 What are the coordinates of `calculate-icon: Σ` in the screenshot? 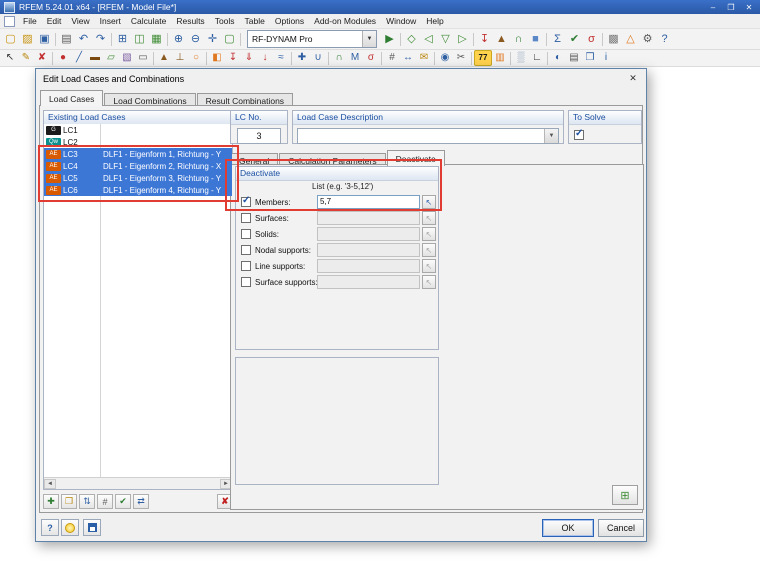 It's located at (557, 39).